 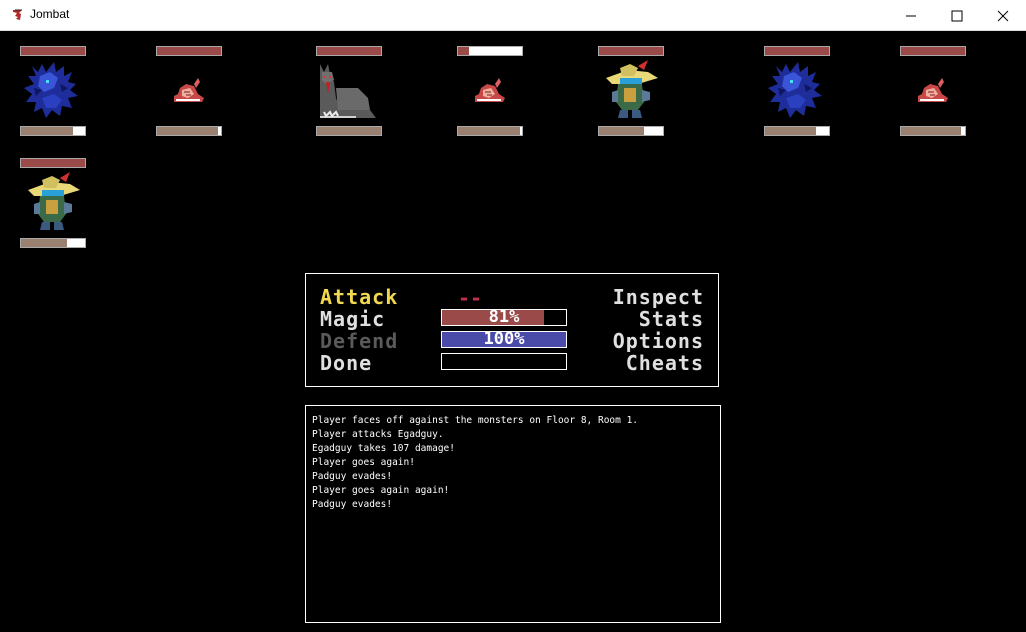 I want to click on target-indicator: --, so click(x=470, y=298).